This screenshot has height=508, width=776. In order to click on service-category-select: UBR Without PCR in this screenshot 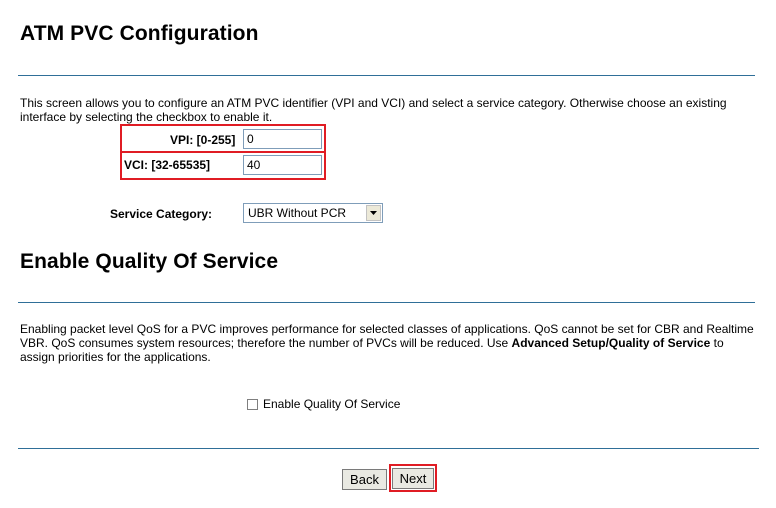, I will do `click(313, 213)`.